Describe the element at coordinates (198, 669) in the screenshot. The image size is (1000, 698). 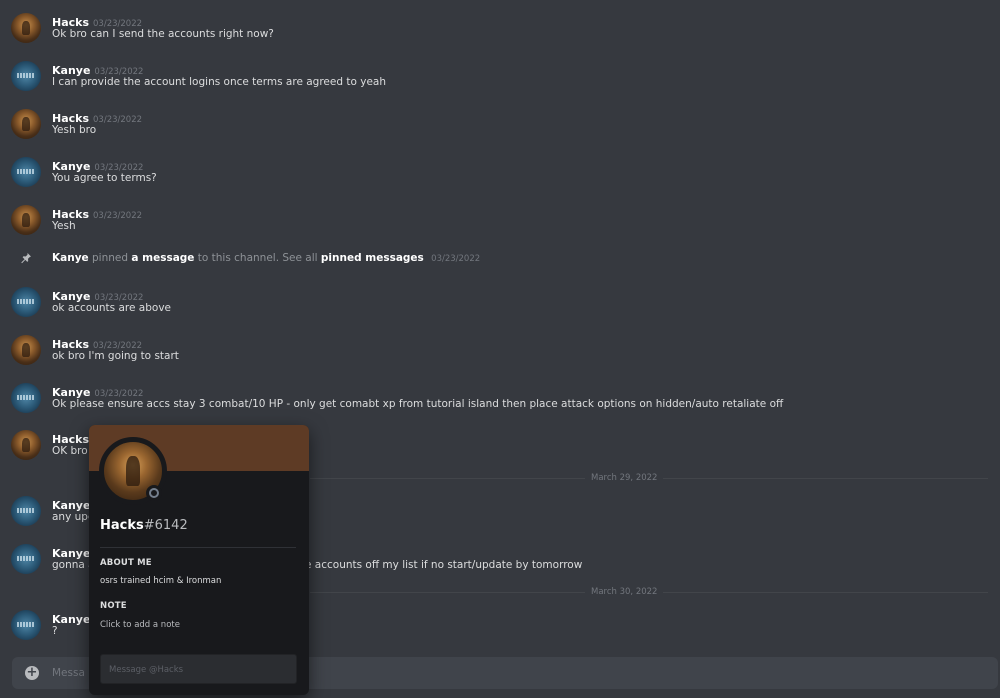
I see `profile-message-input: Message @Hacks` at that location.